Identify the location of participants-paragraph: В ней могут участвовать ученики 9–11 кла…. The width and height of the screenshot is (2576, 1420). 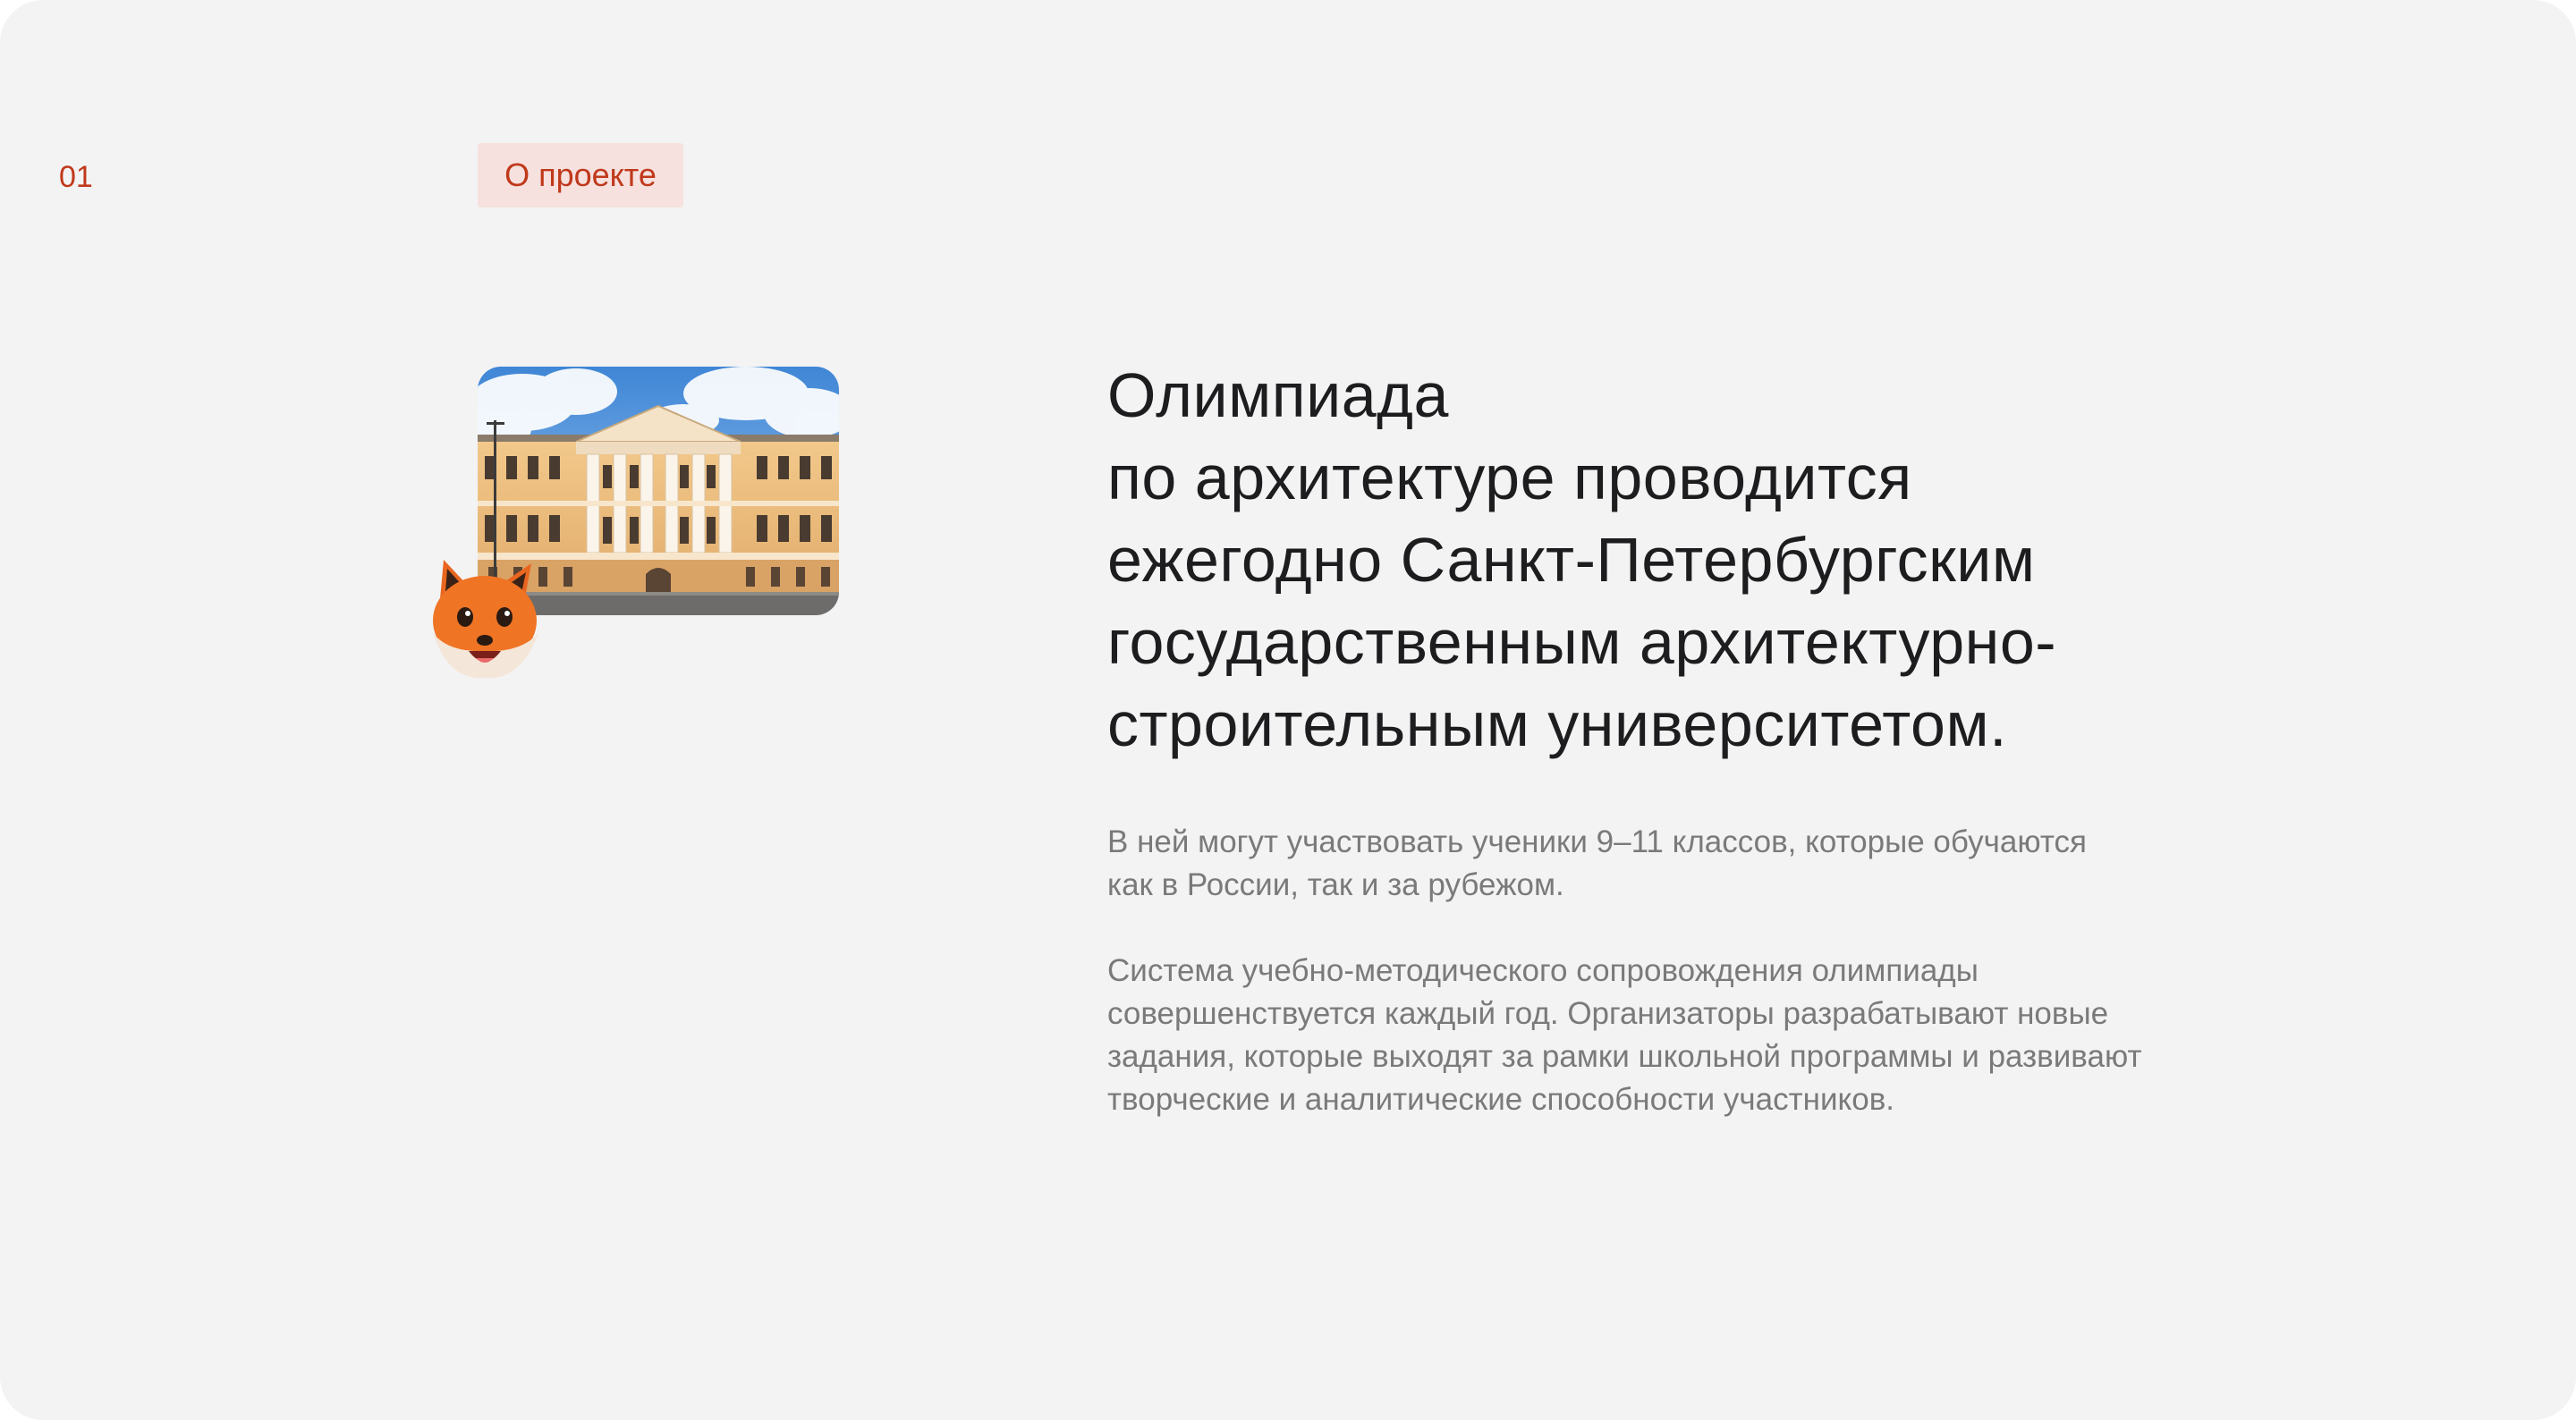
(1688, 864).